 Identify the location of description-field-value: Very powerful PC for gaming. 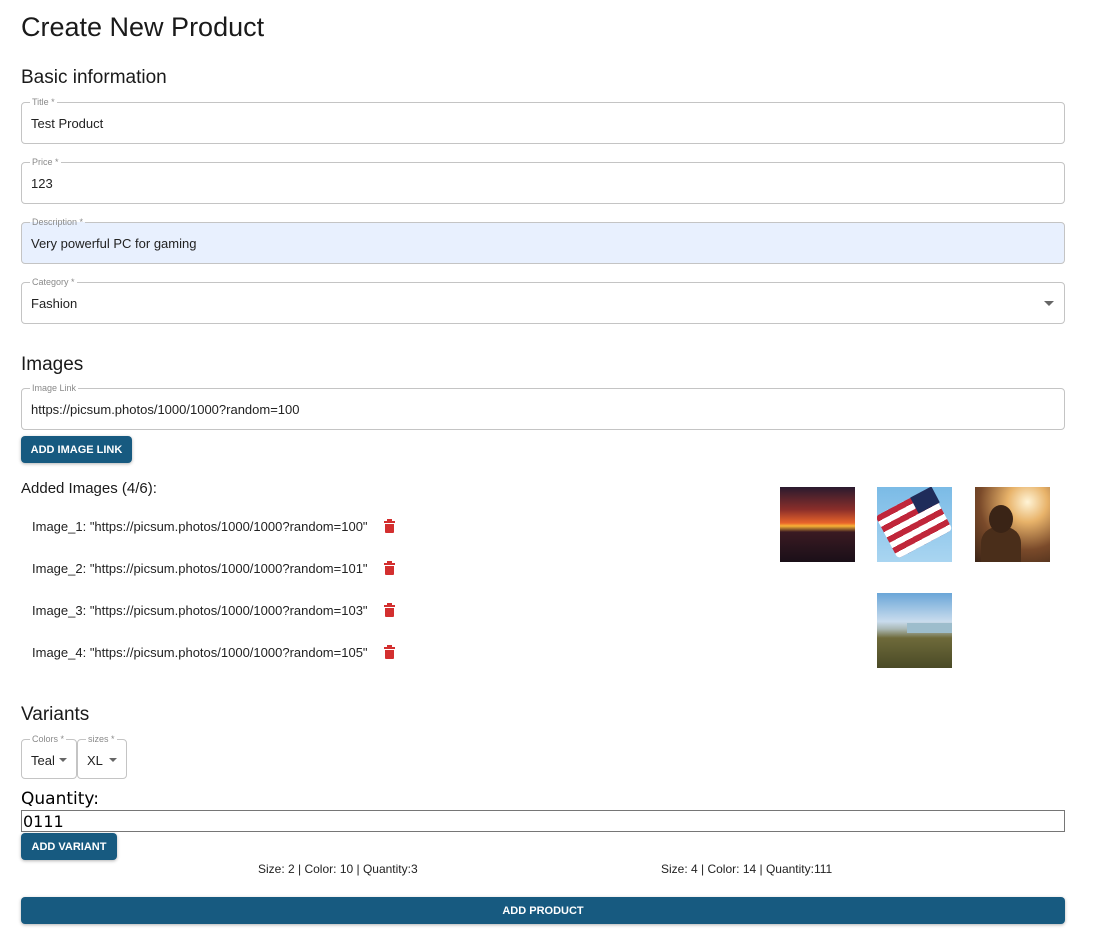
(113, 243).